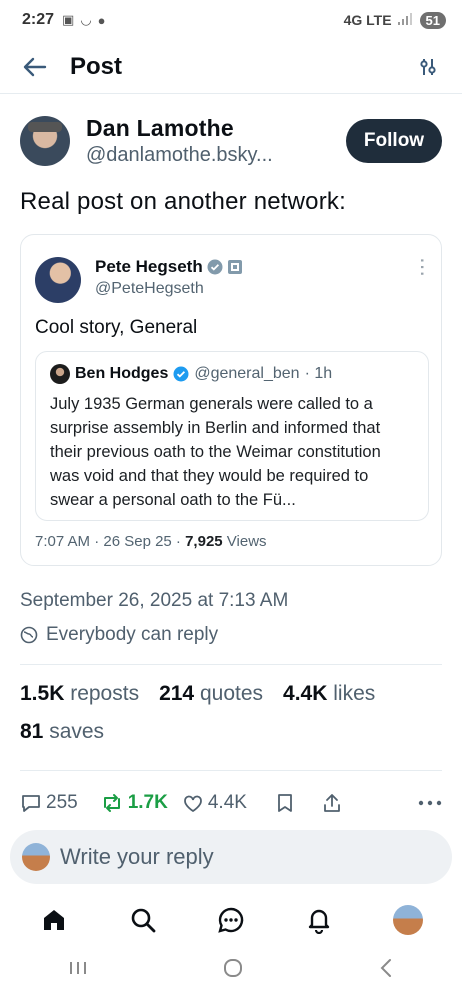 This screenshot has height=1000, width=462. Describe the element at coordinates (147, 802) in the screenshot. I see `repost-count: 1.7K` at that location.